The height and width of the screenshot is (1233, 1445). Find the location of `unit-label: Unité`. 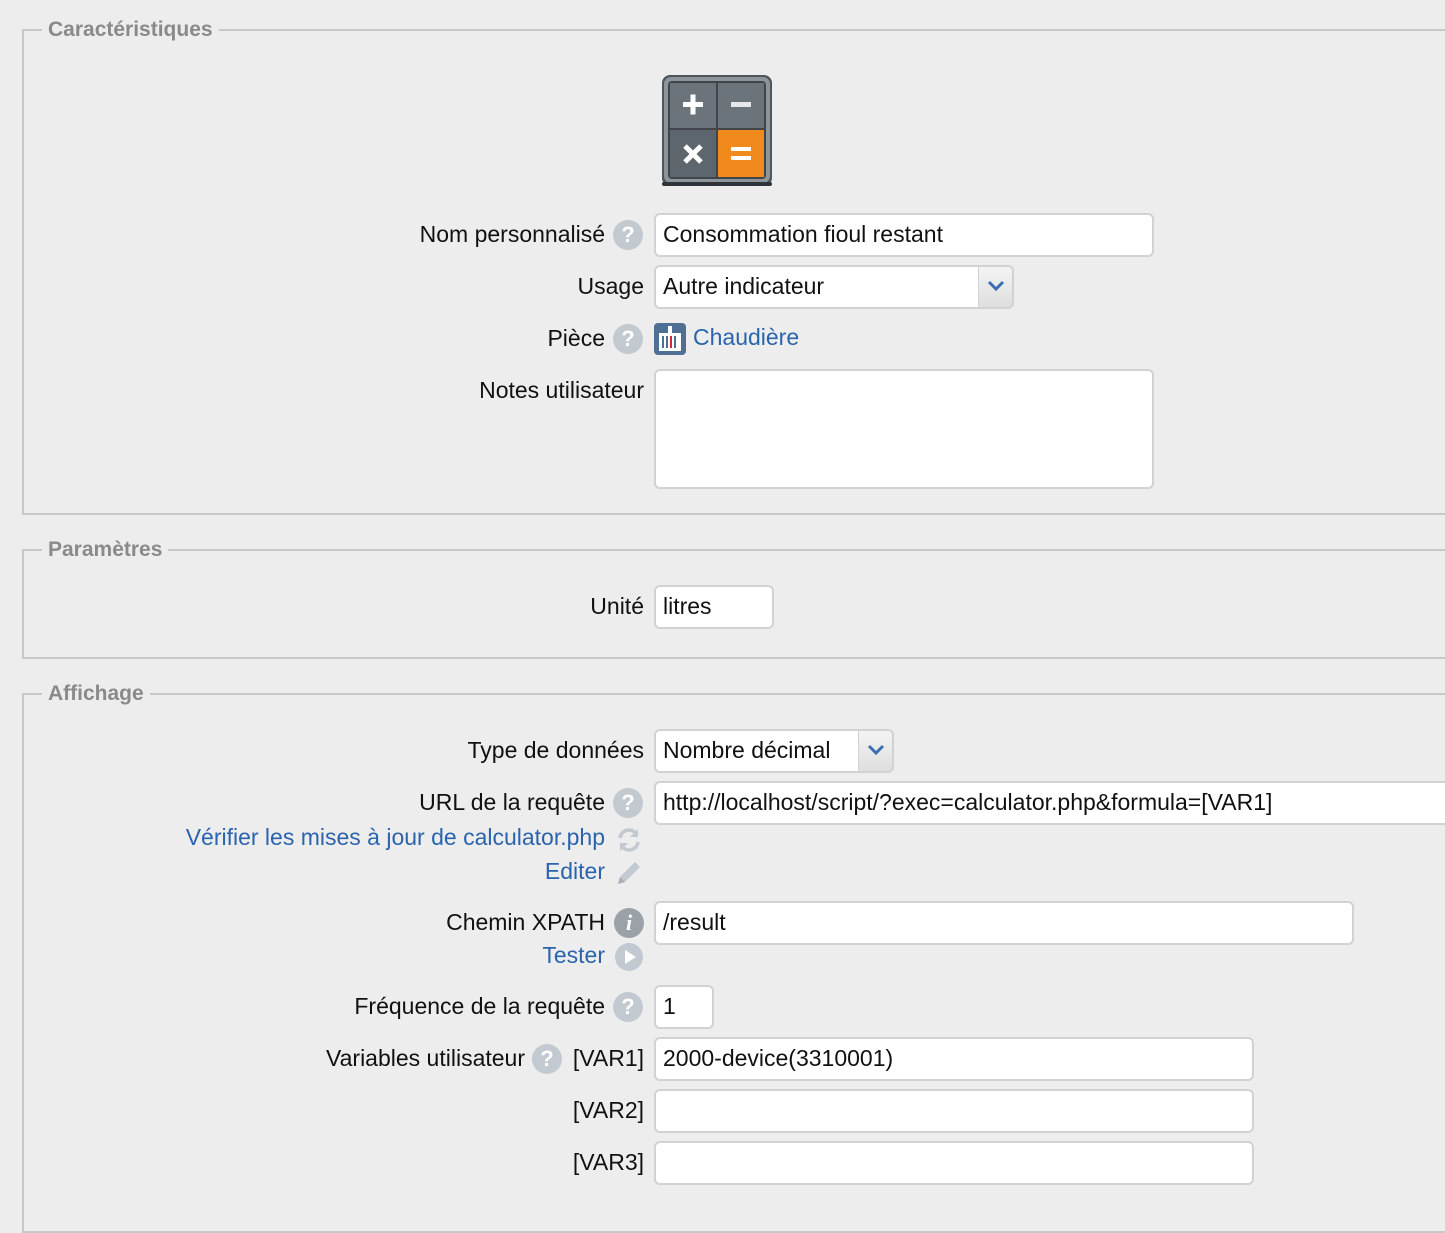

unit-label: Unité is located at coordinates (617, 606).